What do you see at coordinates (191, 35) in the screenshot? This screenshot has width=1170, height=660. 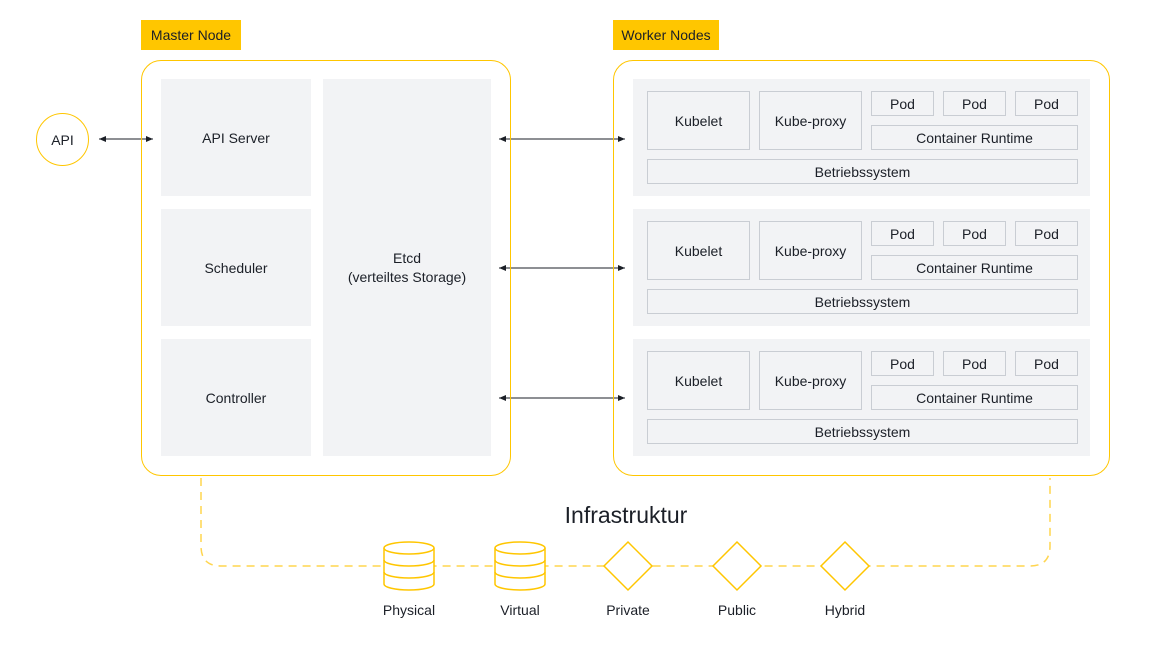 I see `master-node-label: Master Node` at bounding box center [191, 35].